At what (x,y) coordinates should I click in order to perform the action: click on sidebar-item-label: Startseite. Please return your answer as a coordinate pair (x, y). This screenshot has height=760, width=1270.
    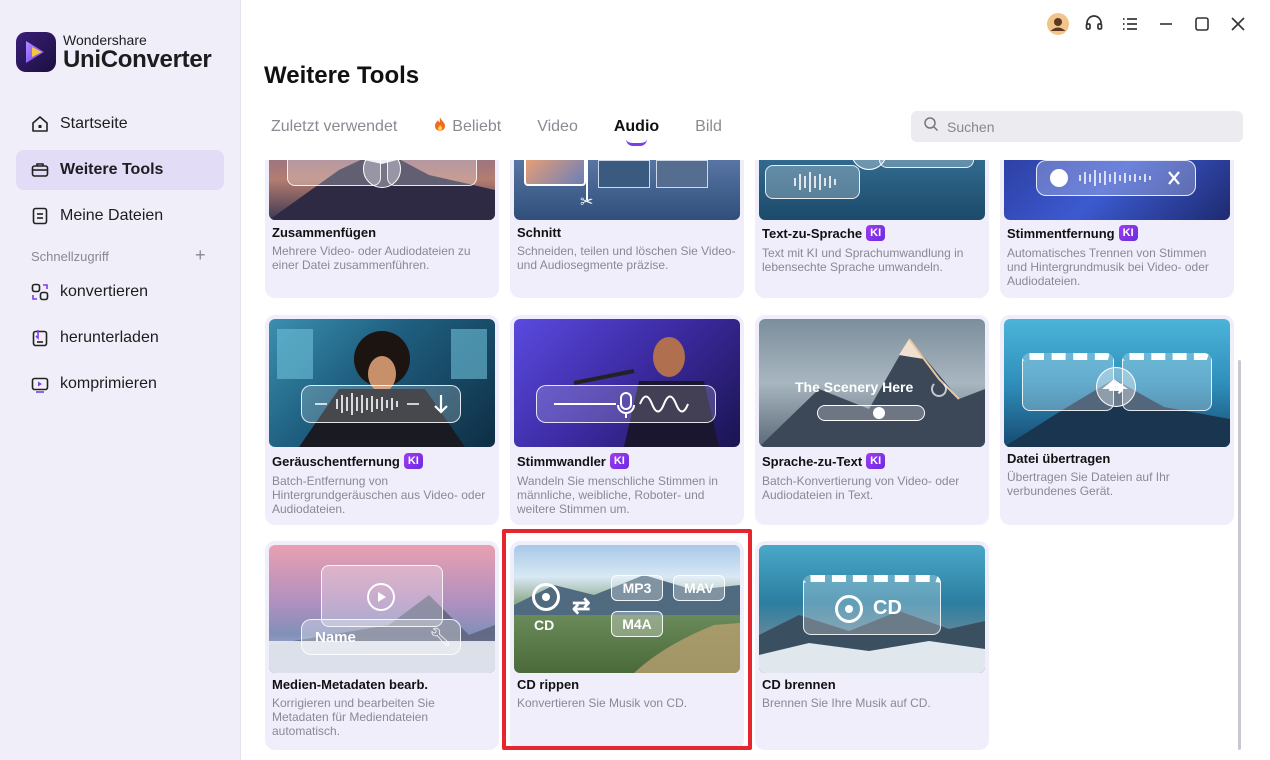
    Looking at the image, I should click on (94, 123).